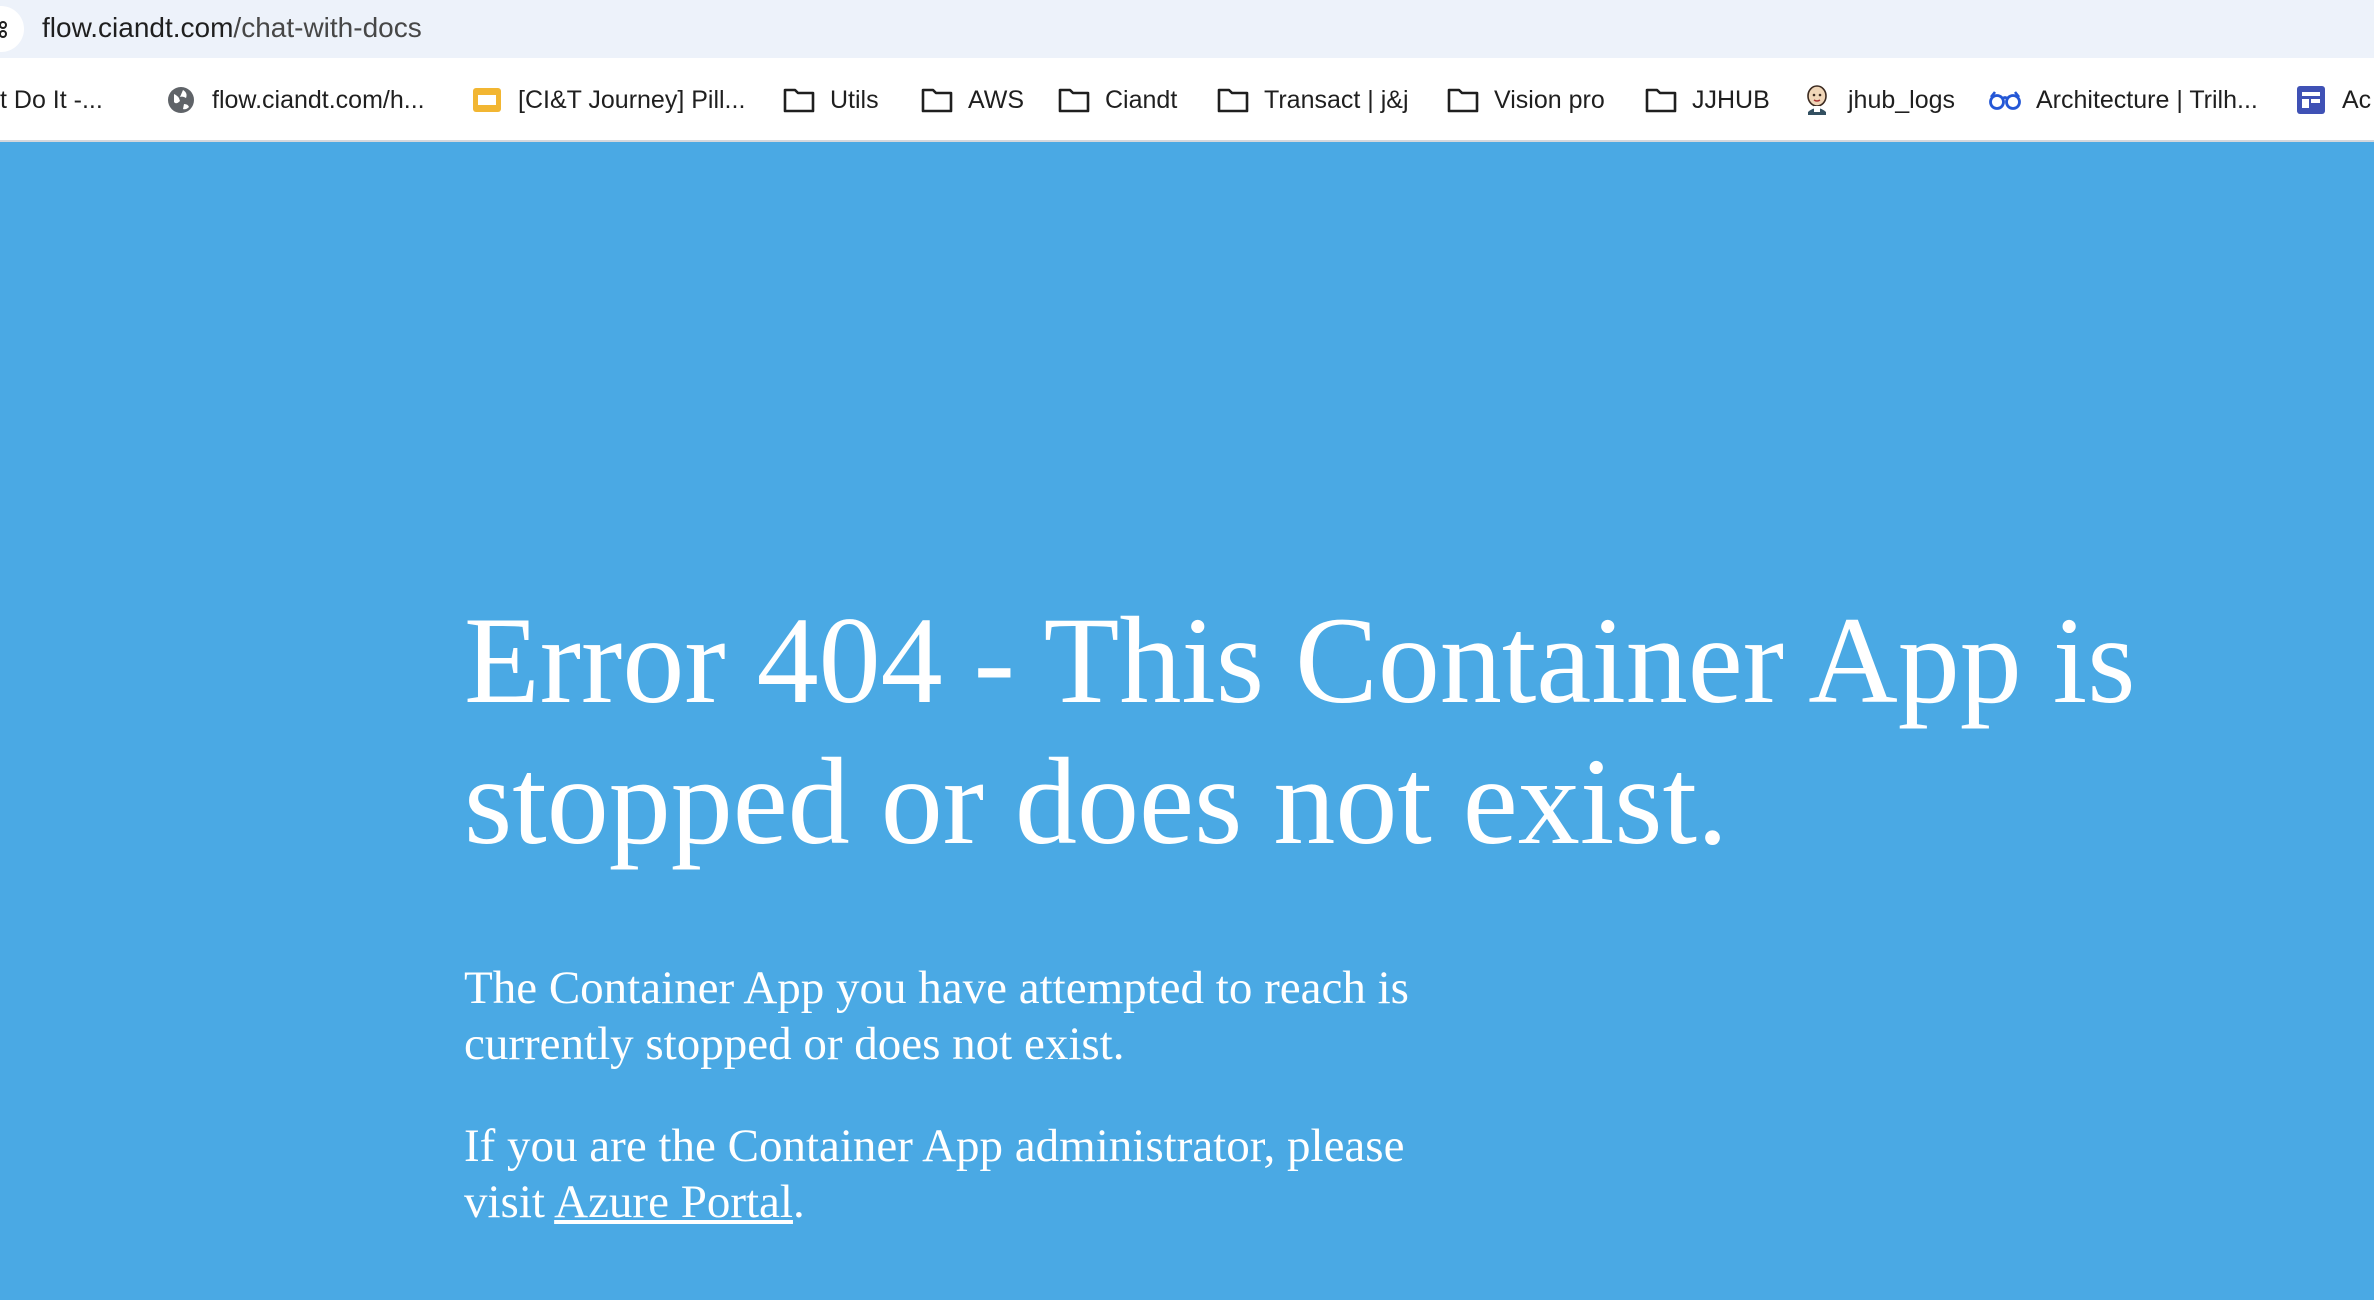  What do you see at coordinates (798, 1202) in the screenshot?
I see `admin-instructions-end: .` at bounding box center [798, 1202].